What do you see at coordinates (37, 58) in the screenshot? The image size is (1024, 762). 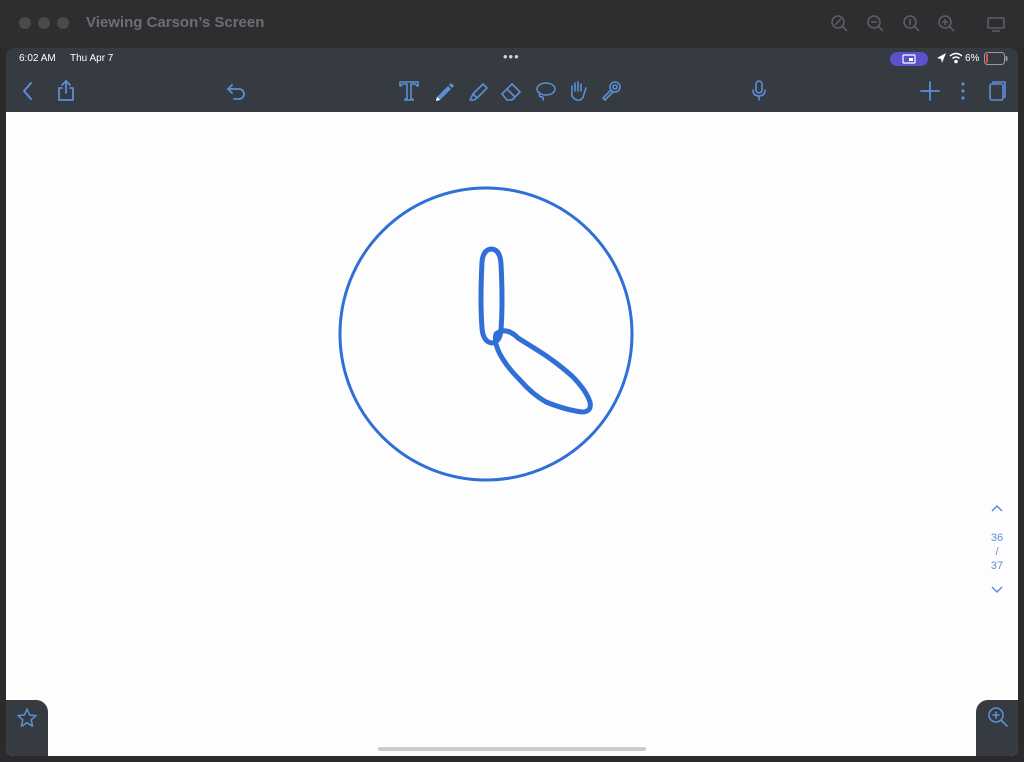 I see `status-time: 6:02 AM` at bounding box center [37, 58].